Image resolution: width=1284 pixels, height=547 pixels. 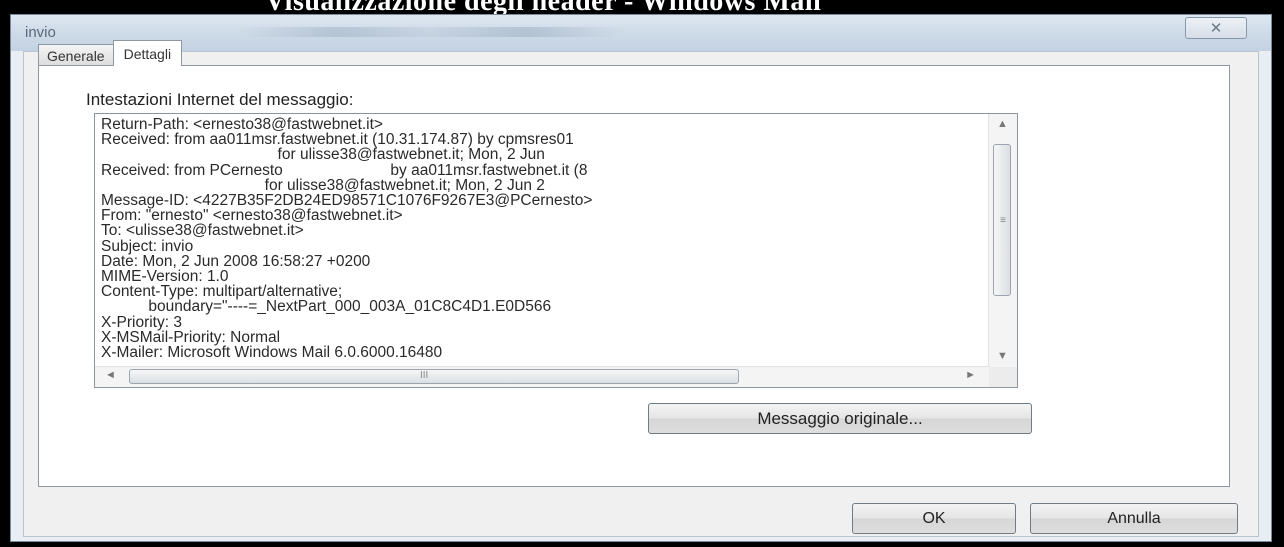 I want to click on scroll-up-icon: ▲, so click(x=1002, y=124).